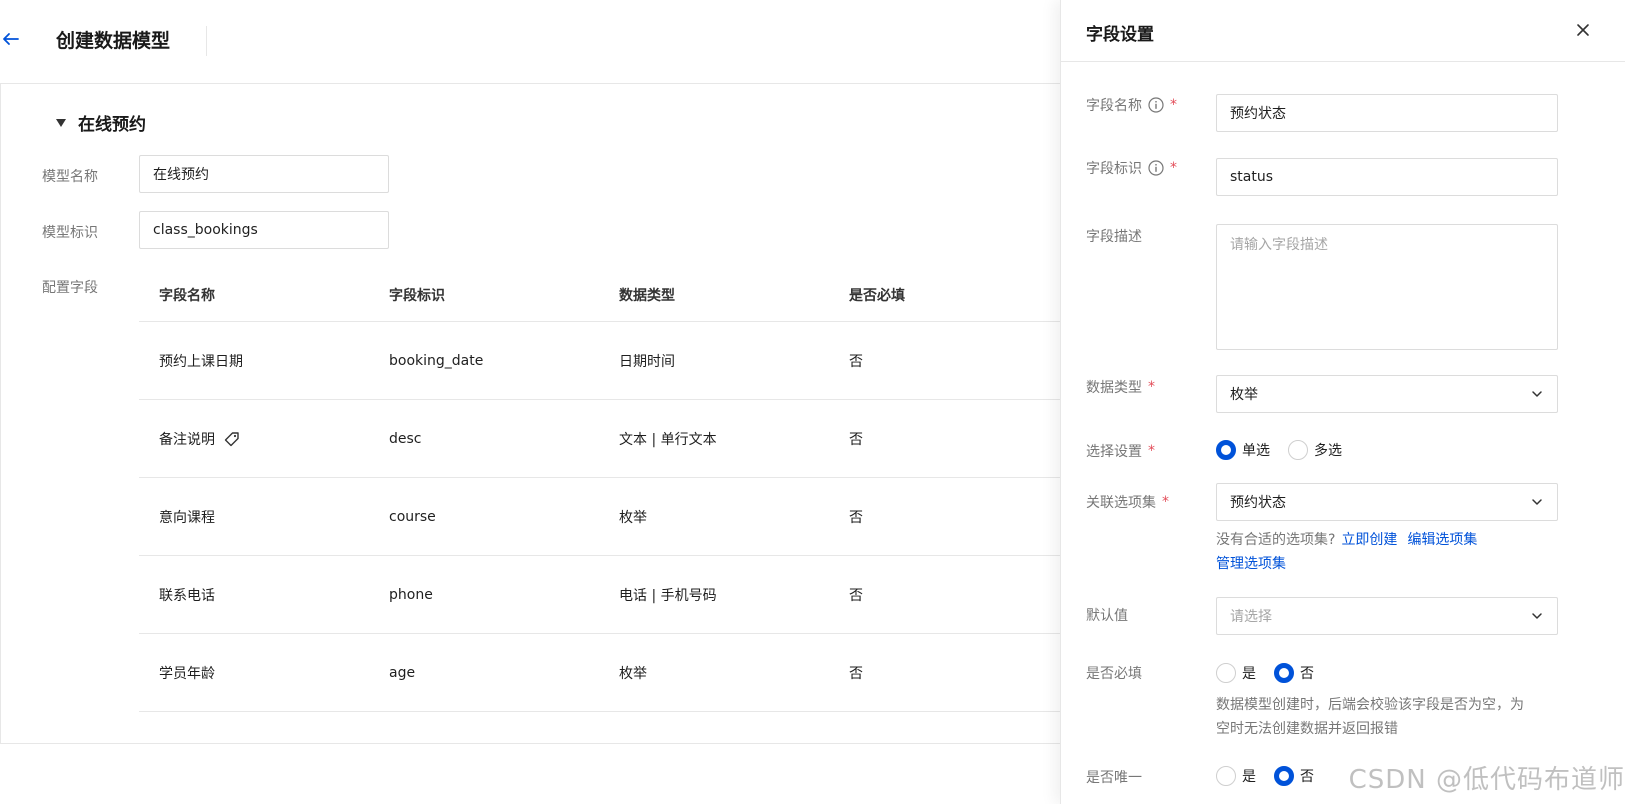 The image size is (1625, 804). What do you see at coordinates (1486, 780) in the screenshot?
I see `watermark: CSDN @低代码布道师` at bounding box center [1486, 780].